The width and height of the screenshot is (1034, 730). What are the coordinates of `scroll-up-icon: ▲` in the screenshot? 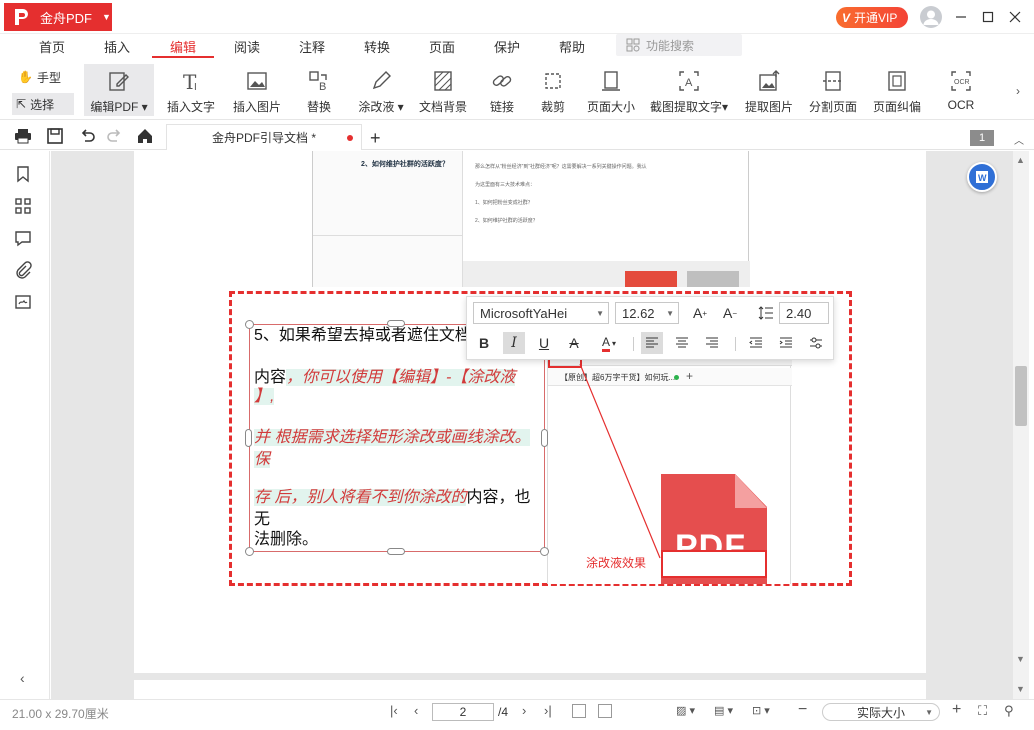 It's located at (1020, 160).